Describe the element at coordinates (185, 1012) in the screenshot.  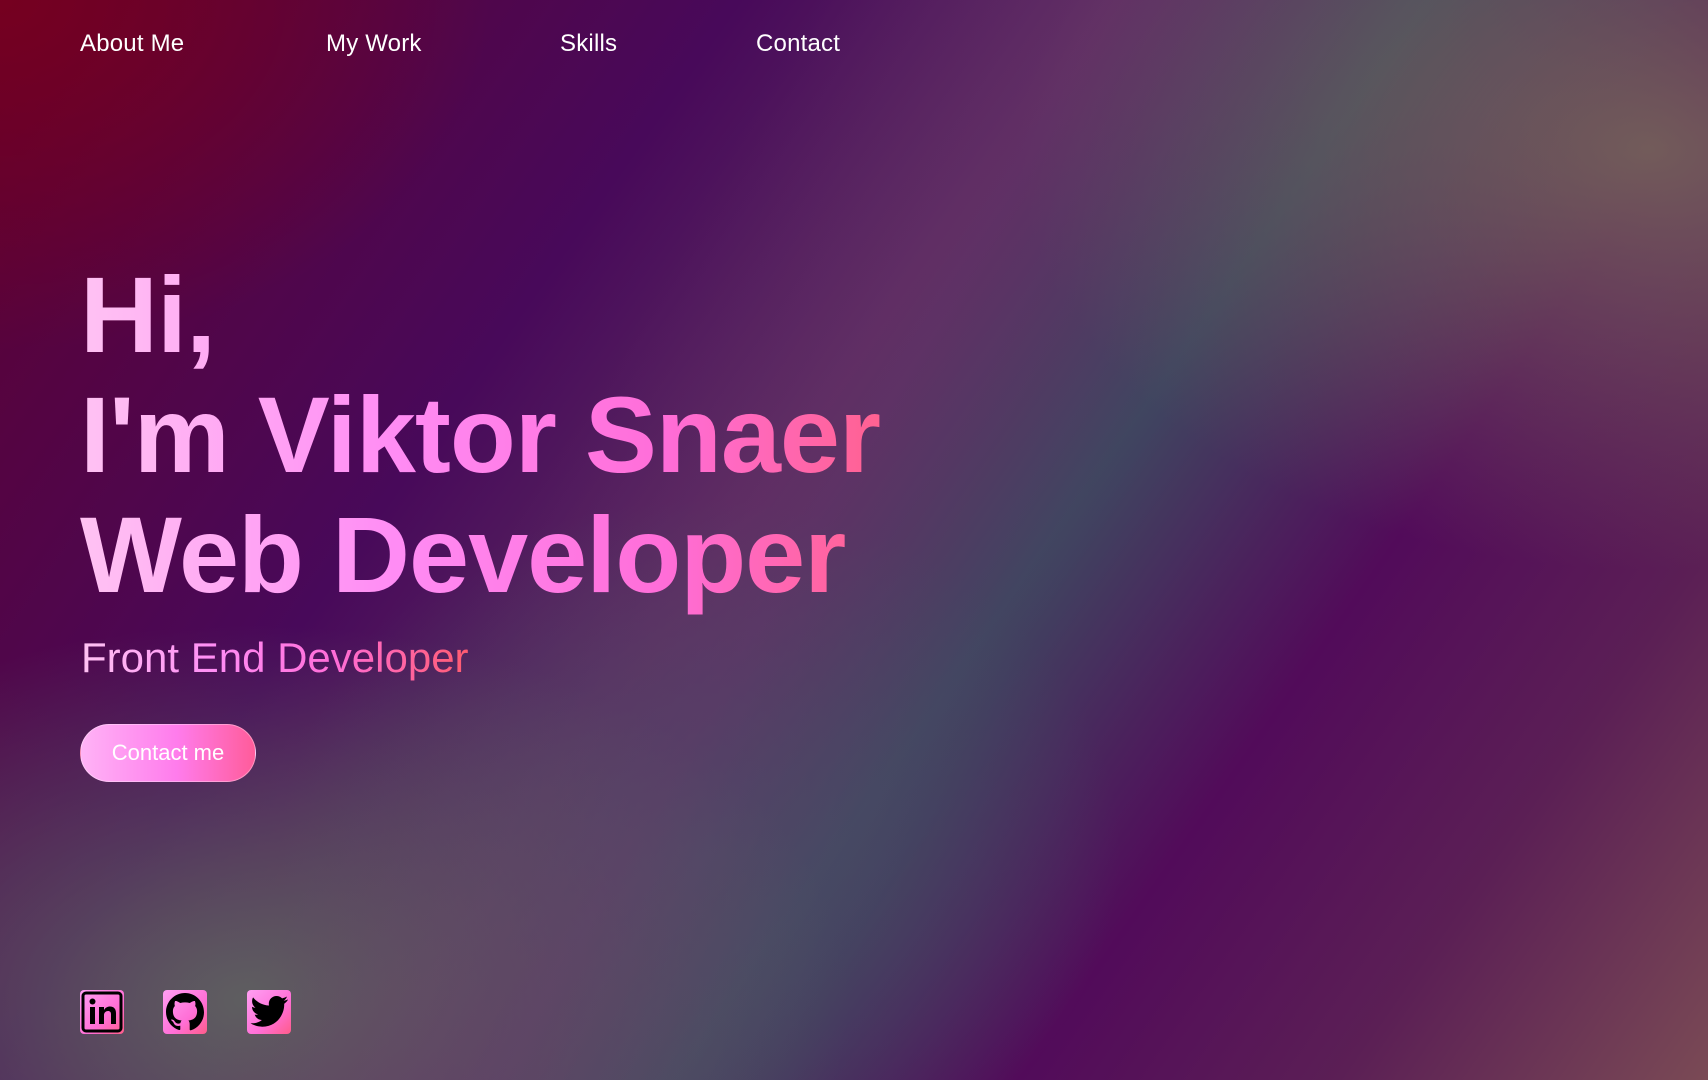
I see `github-icon` at that location.